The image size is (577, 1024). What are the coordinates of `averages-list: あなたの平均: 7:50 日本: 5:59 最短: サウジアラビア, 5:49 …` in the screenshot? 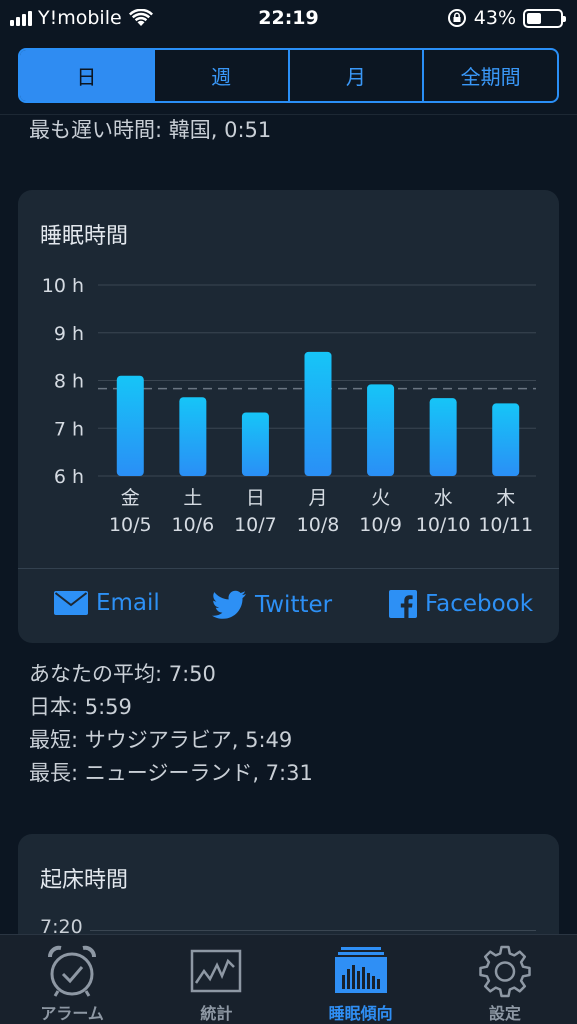 It's located at (171, 724).